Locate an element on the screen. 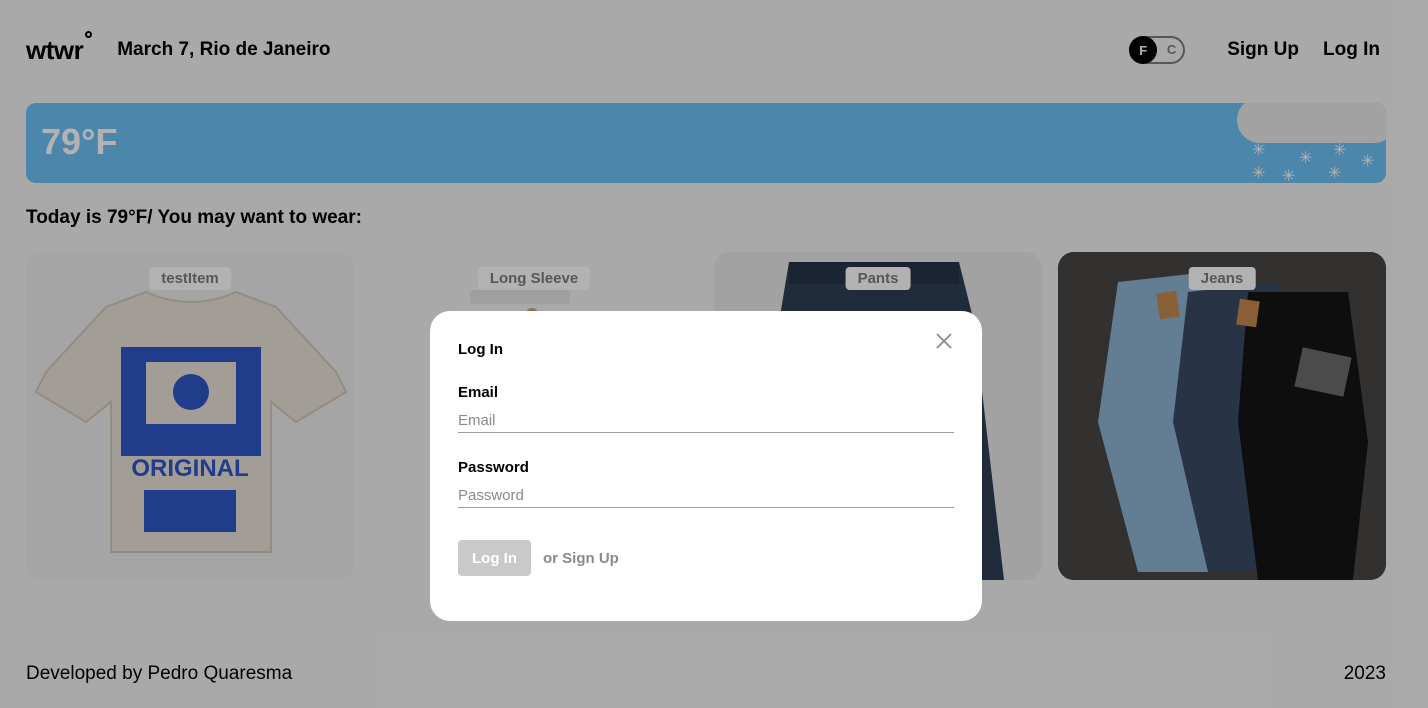 The image size is (1428, 708). password-label: Password is located at coordinates (493, 467).